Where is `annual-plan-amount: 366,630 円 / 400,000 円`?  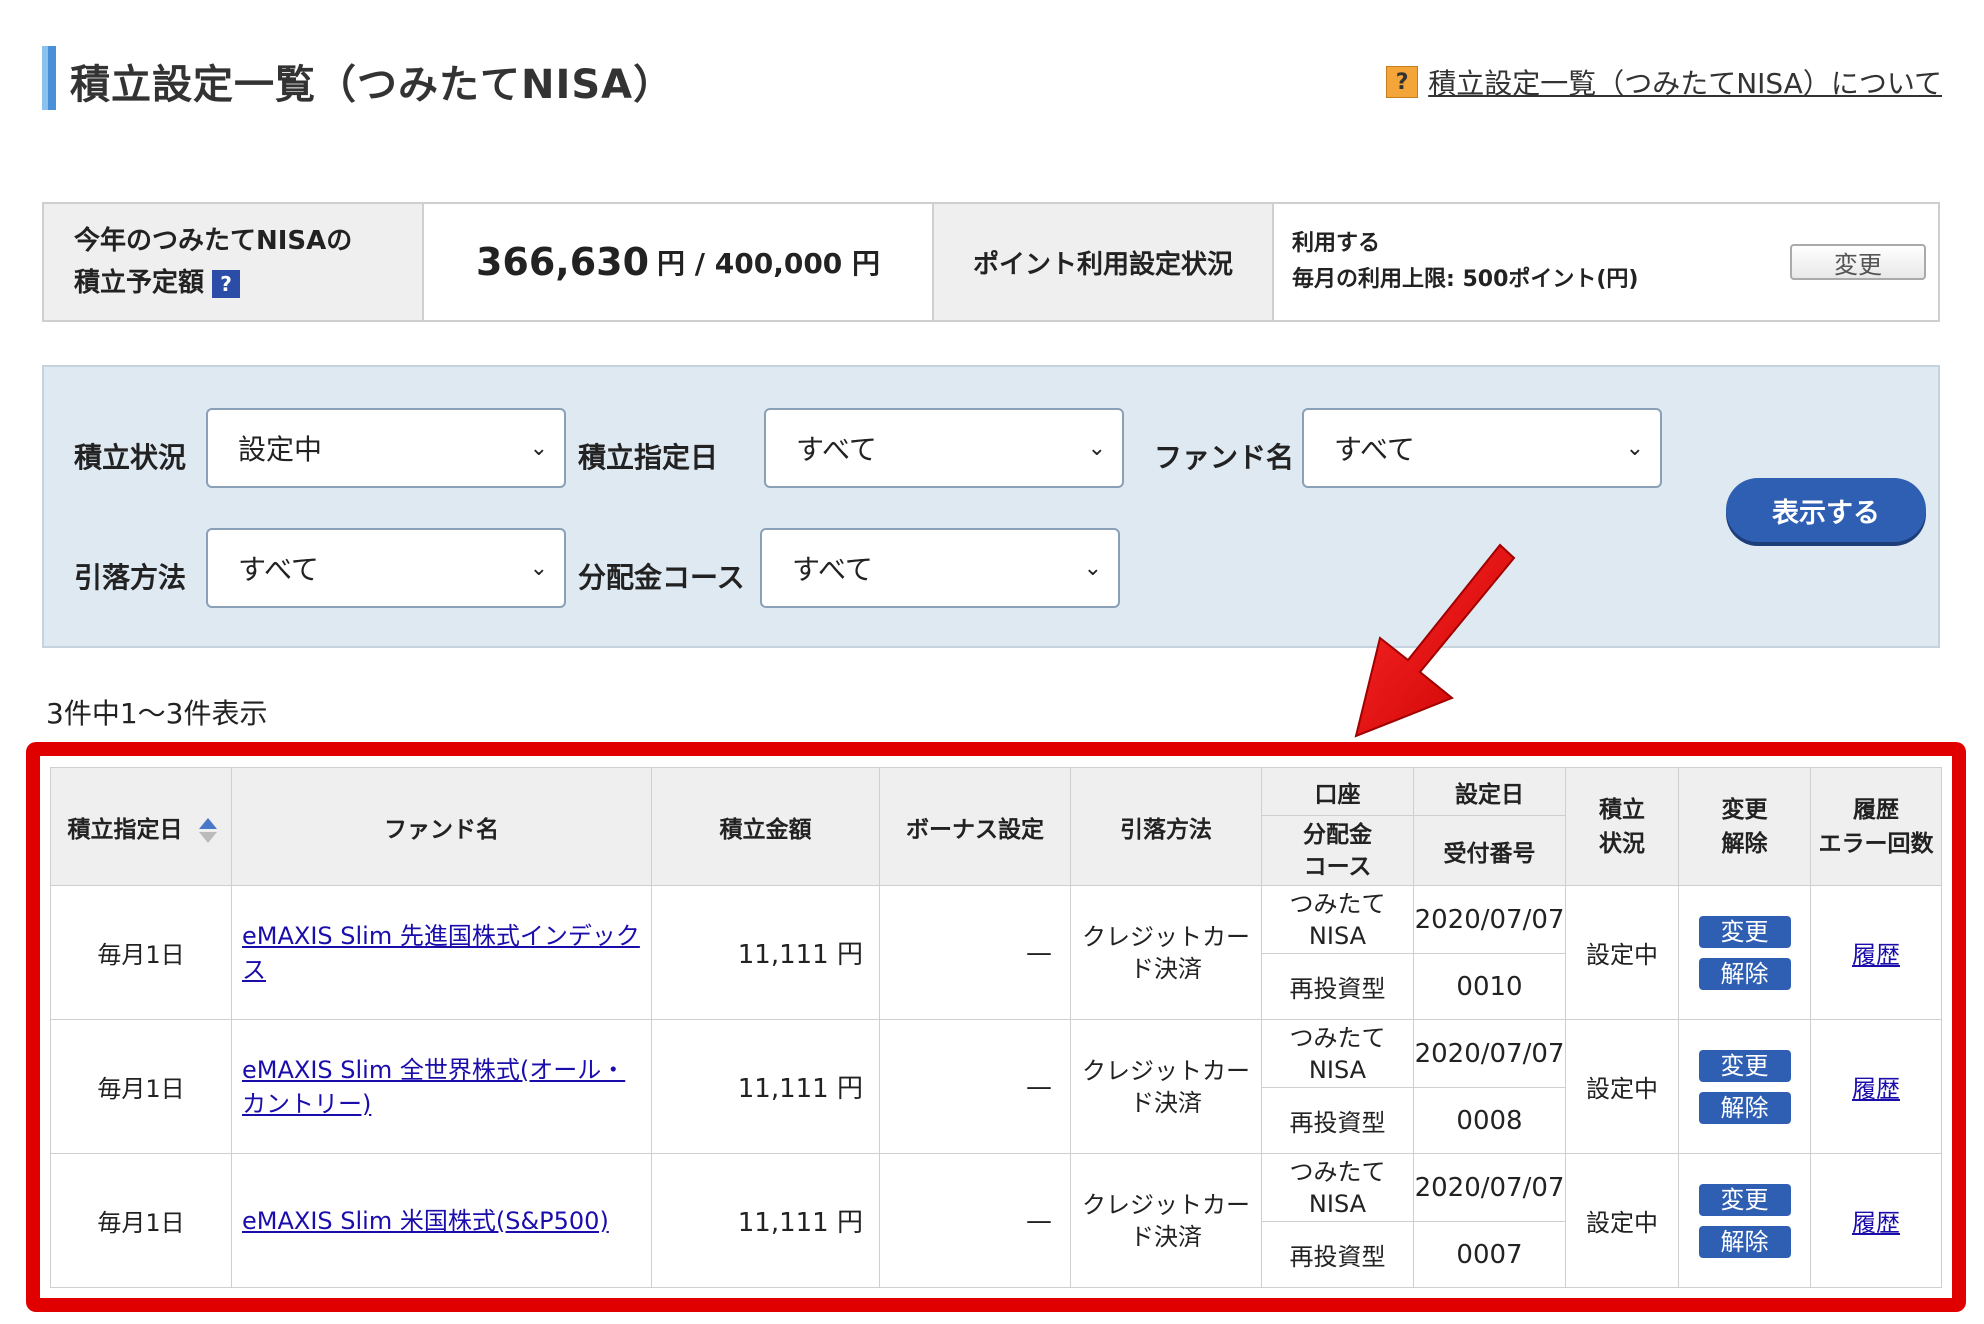 annual-plan-amount: 366,630 円 / 400,000 円 is located at coordinates (679, 262).